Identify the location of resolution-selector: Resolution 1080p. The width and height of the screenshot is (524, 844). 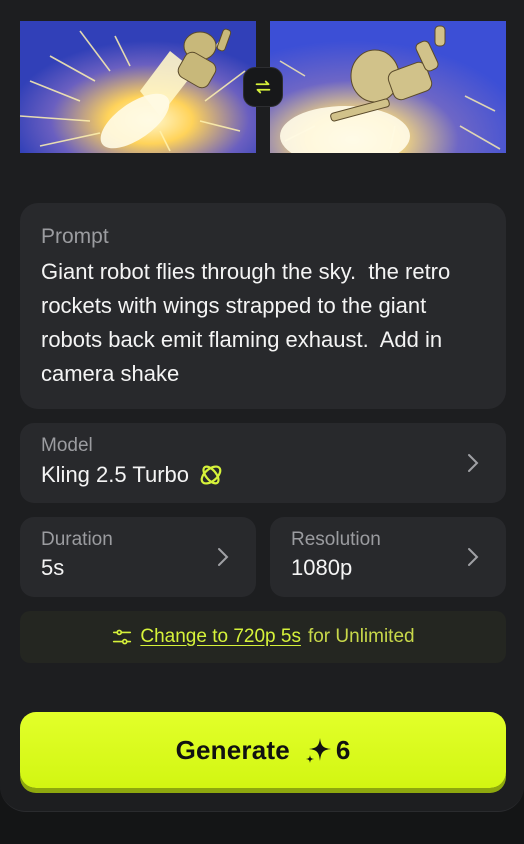
(388, 557).